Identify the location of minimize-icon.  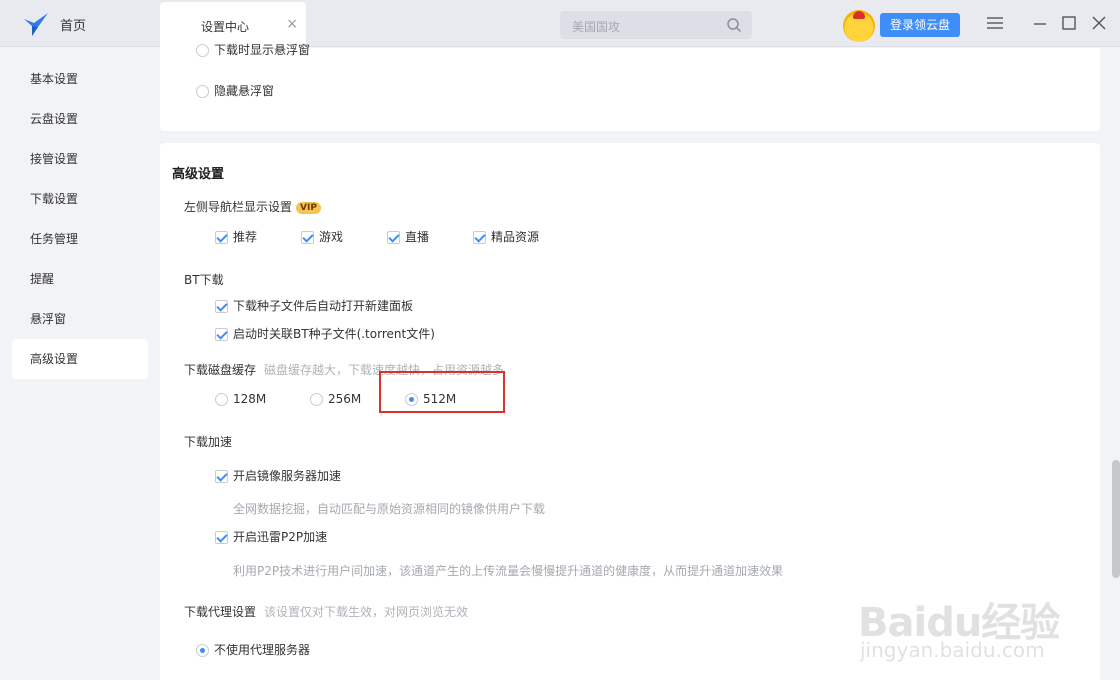
(1040, 23).